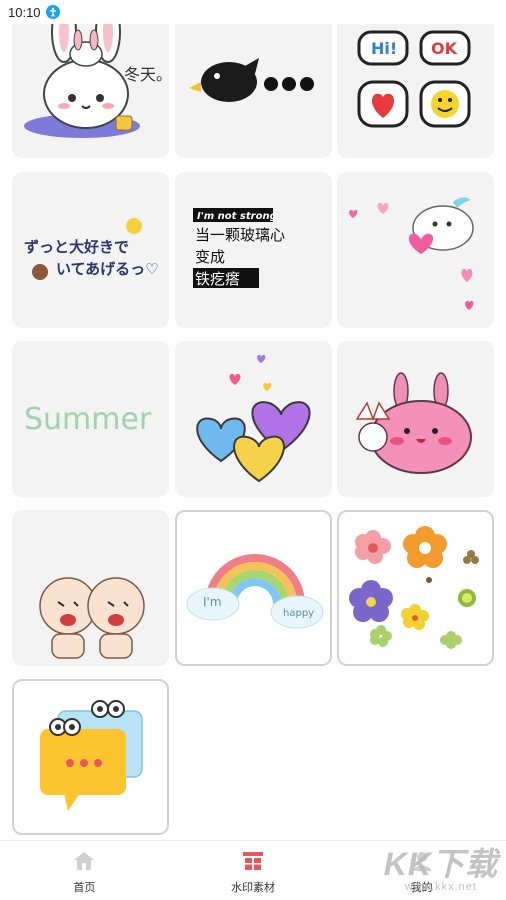  What do you see at coordinates (415, 419) in the screenshot?
I see `sticker-pink-bunny-blob` at bounding box center [415, 419].